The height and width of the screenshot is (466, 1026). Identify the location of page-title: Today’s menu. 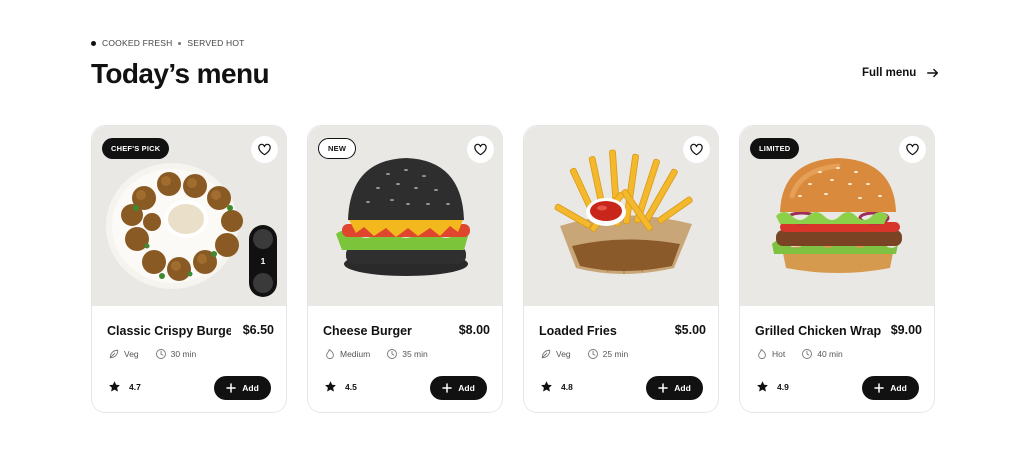
(180, 73).